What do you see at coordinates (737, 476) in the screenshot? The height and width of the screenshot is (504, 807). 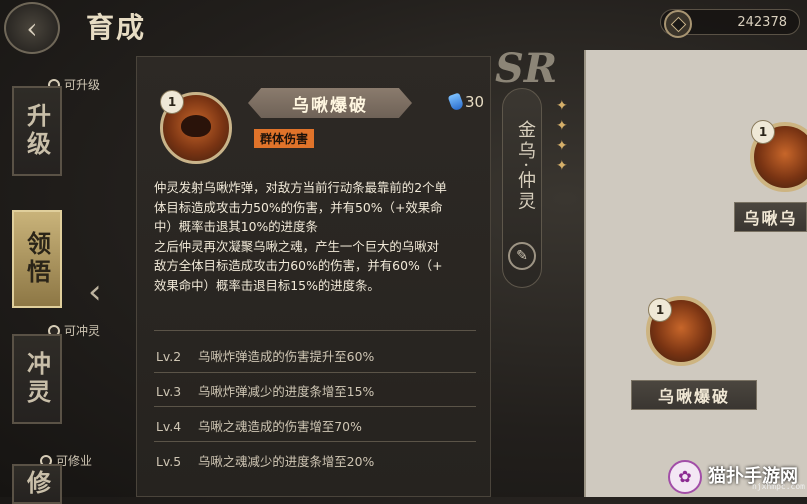 I see `watermark: ✿ 猫扑手游网 njxhmpc.com` at bounding box center [737, 476].